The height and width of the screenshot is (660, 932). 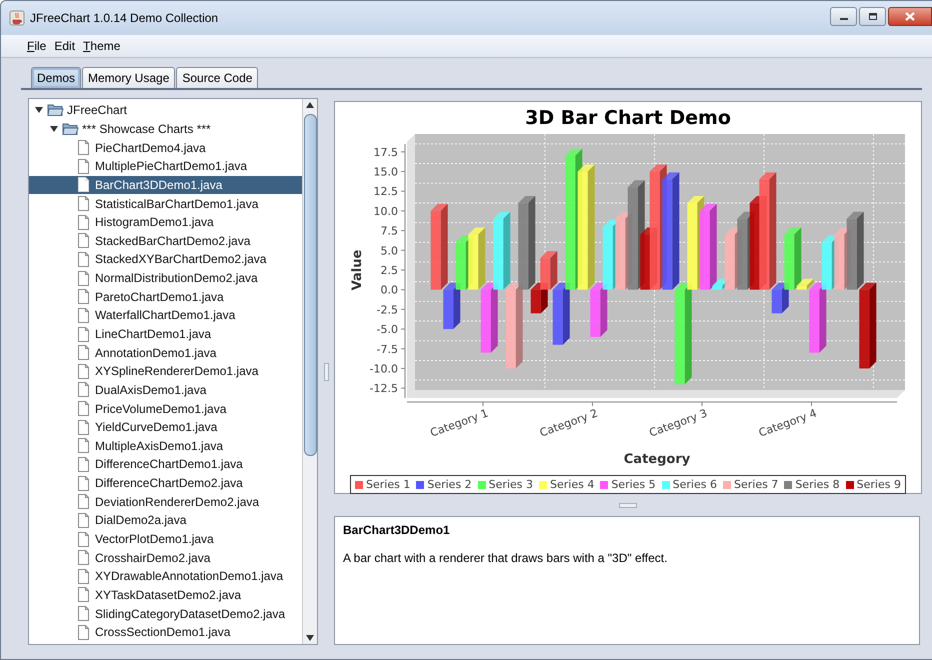 What do you see at coordinates (129, 77) in the screenshot?
I see `tab: Memory Usage` at bounding box center [129, 77].